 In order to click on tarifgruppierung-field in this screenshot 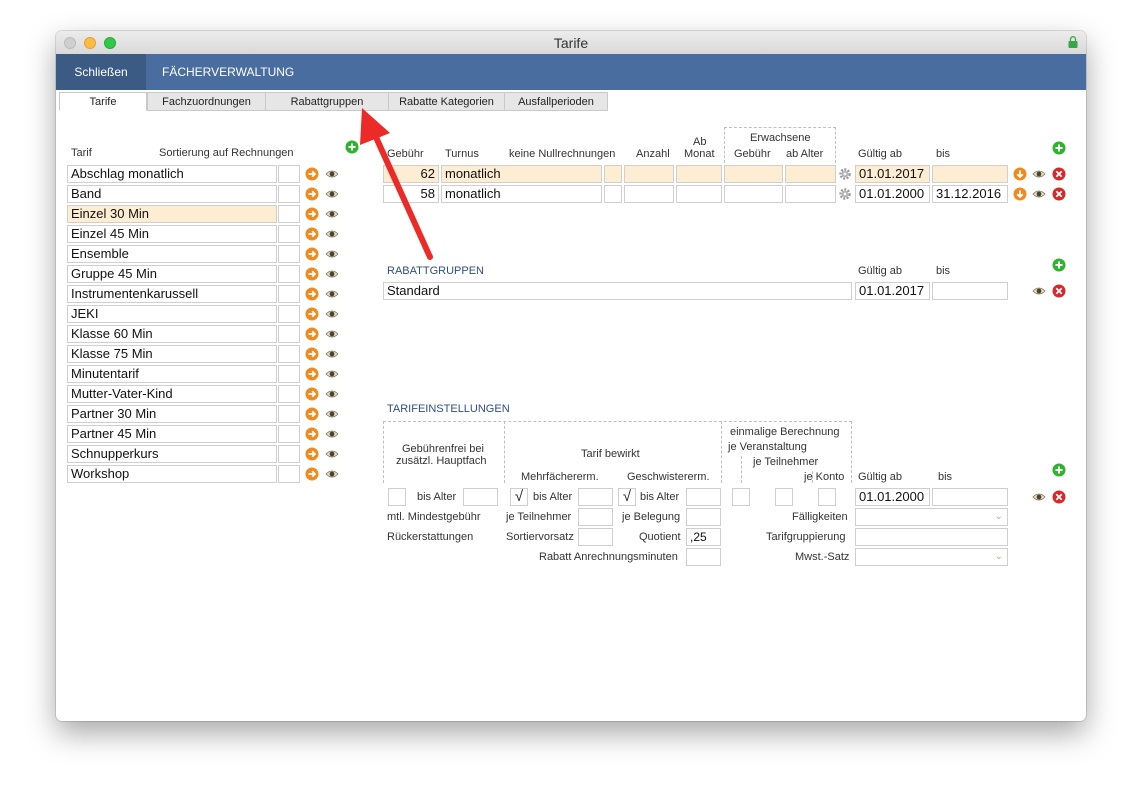, I will do `click(931, 537)`.